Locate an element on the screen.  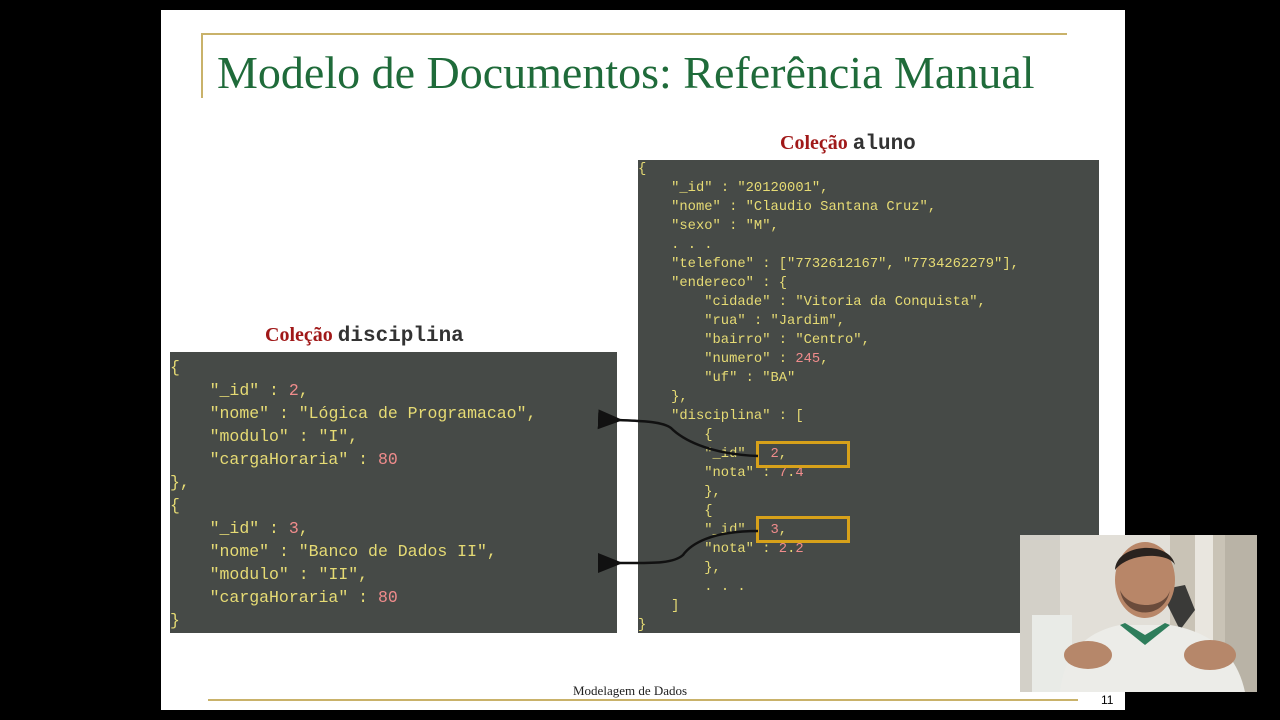
page-number: 11 is located at coordinates (1107, 700).